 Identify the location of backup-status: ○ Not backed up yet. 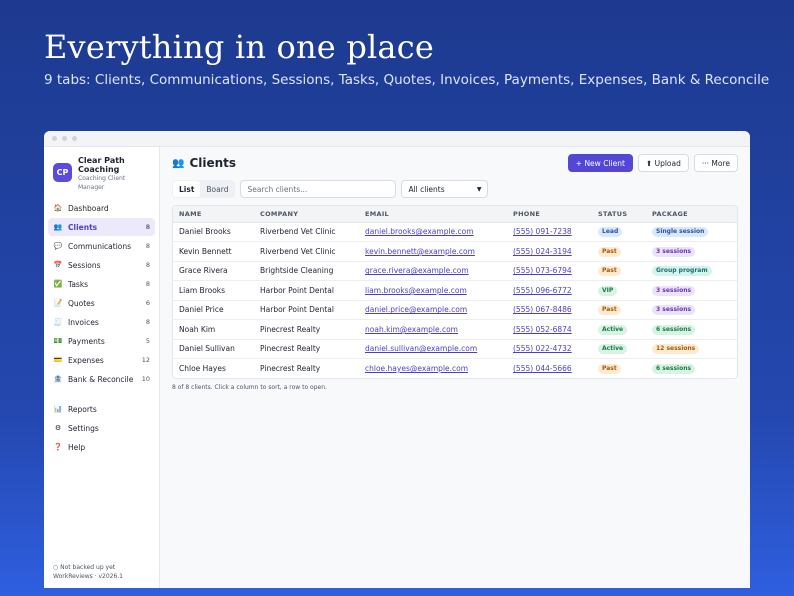
(84, 567).